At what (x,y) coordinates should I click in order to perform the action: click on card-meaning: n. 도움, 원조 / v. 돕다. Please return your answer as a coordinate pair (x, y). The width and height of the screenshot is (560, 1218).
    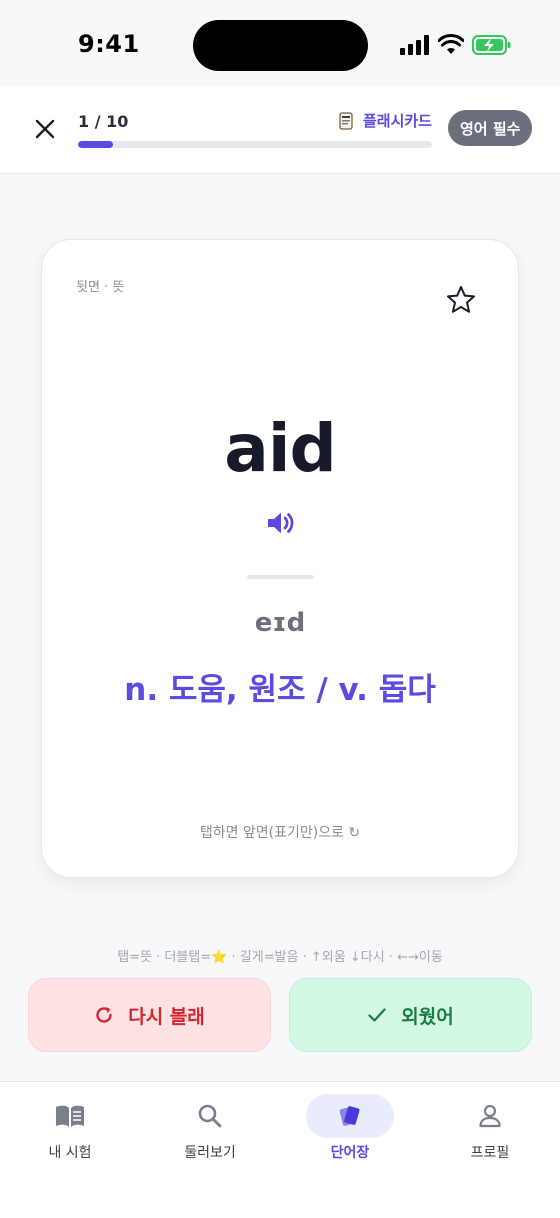
    Looking at the image, I should click on (280, 690).